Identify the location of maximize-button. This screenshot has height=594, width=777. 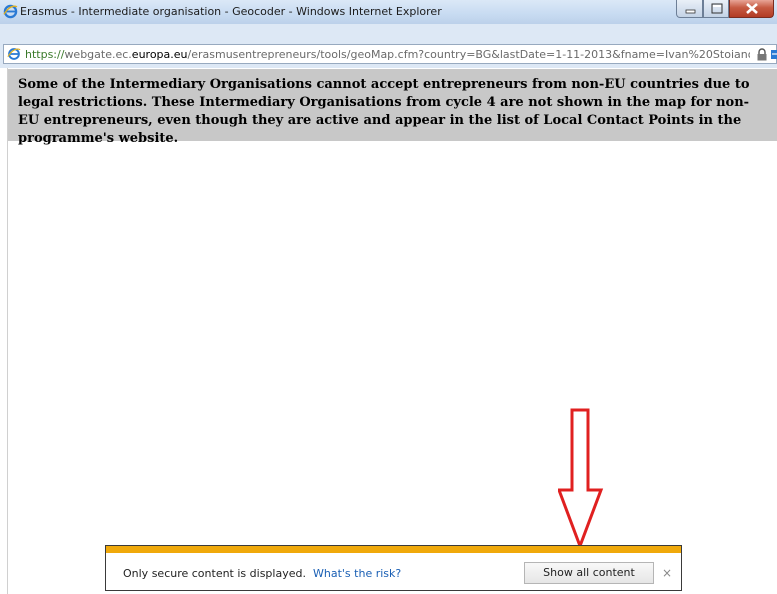
(716, 9).